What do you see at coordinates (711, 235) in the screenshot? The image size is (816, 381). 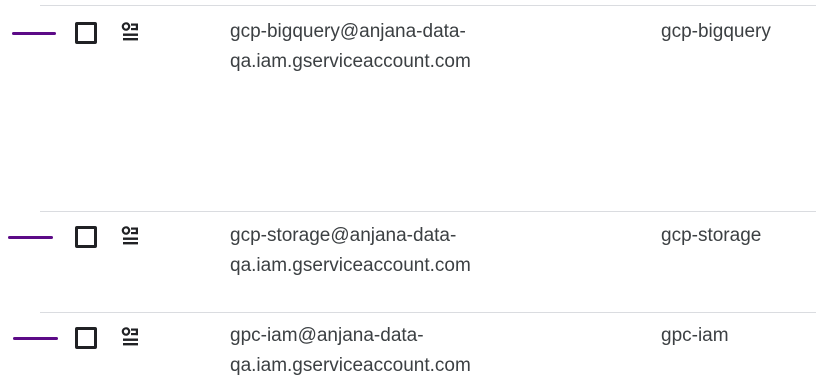 I see `service-account-name: gcp-storage` at bounding box center [711, 235].